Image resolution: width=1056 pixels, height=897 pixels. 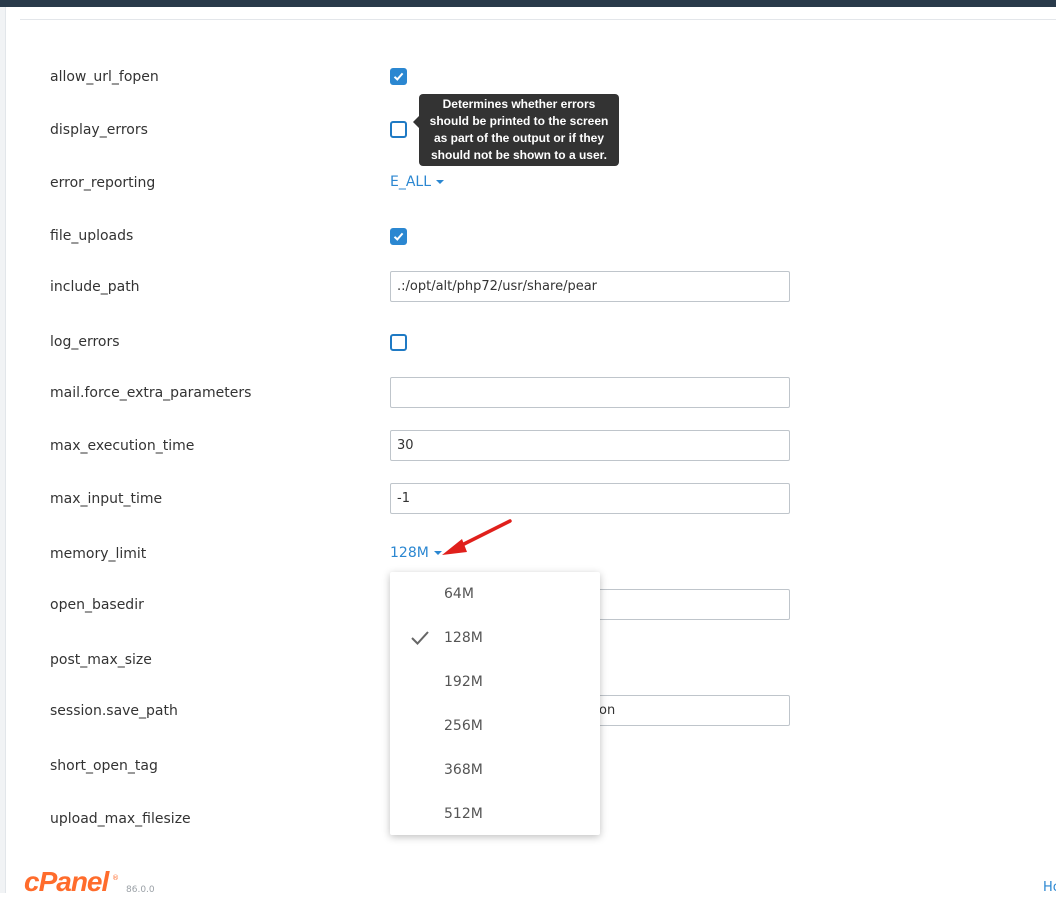 I want to click on label-open-basedir: open_basedir, so click(x=97, y=605).